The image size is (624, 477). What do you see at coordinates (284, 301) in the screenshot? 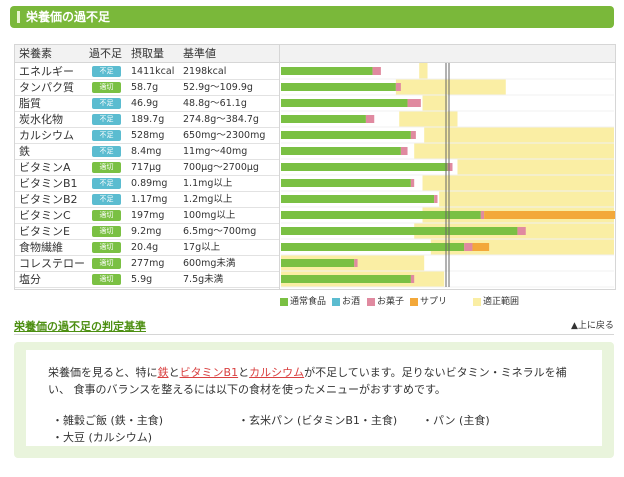
I see `legend-swatch-food` at bounding box center [284, 301].